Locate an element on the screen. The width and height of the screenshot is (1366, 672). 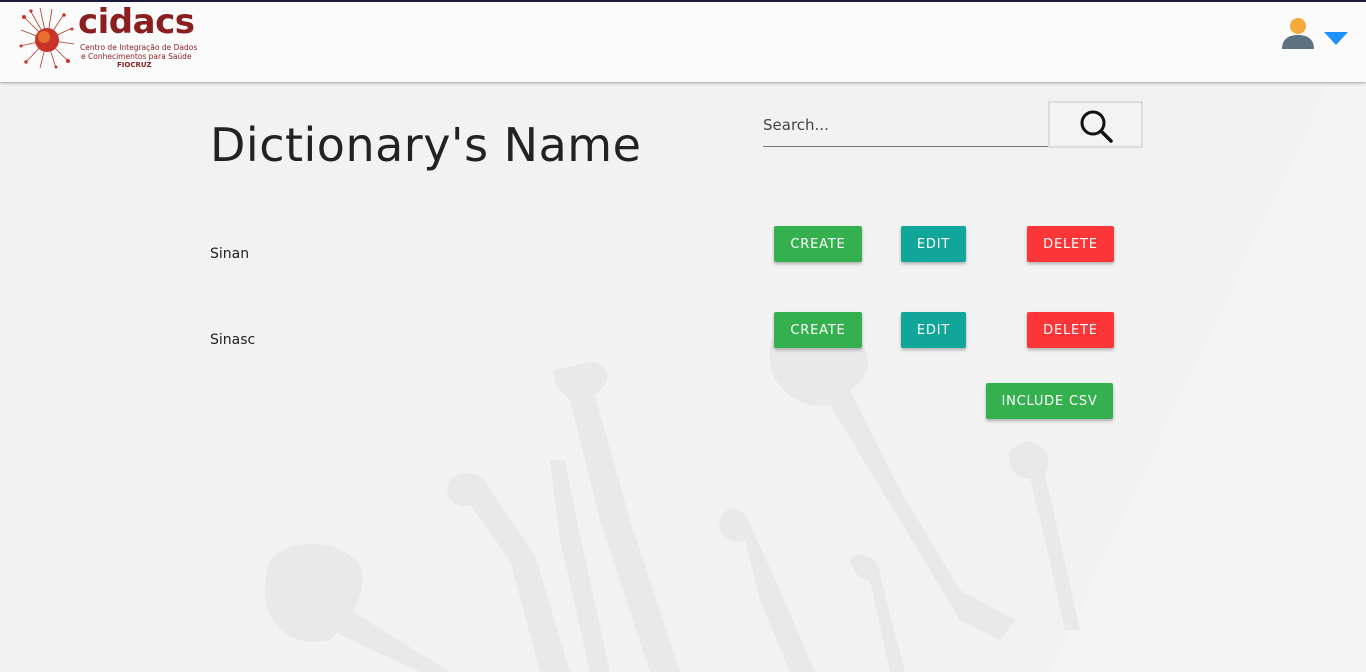
dictionary-row-label: Sinan is located at coordinates (230, 254).